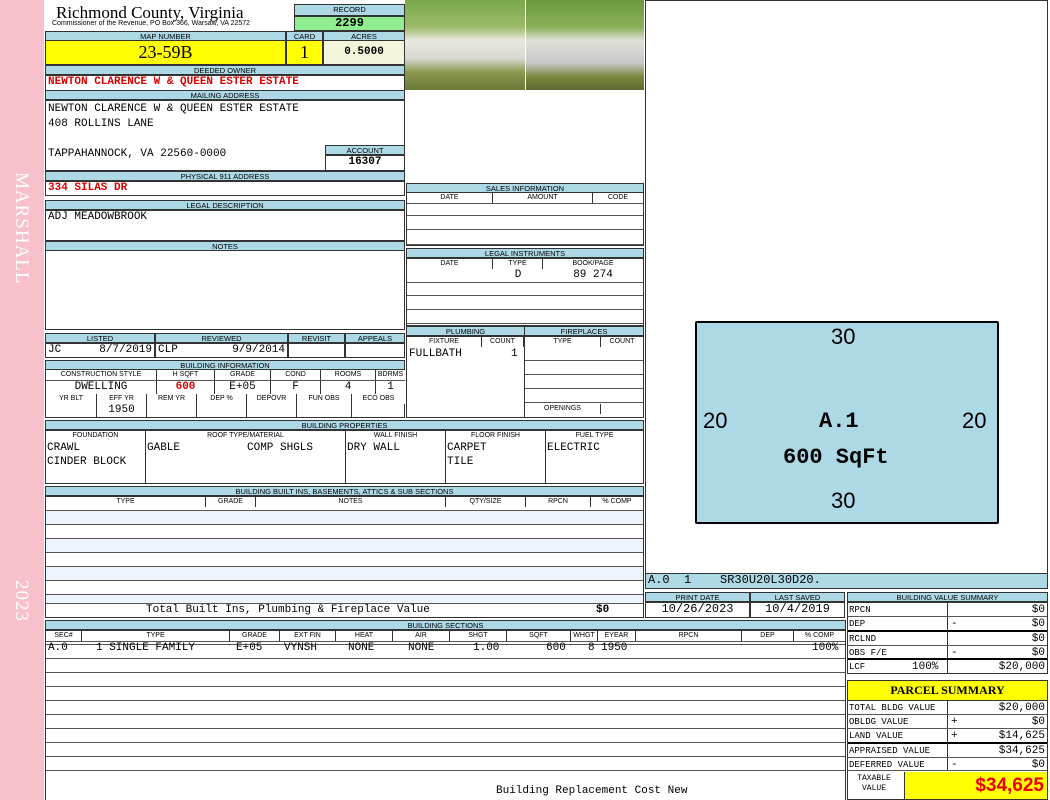  Describe the element at coordinates (296, 375) in the screenshot. I see `cond-header: COND` at that location.